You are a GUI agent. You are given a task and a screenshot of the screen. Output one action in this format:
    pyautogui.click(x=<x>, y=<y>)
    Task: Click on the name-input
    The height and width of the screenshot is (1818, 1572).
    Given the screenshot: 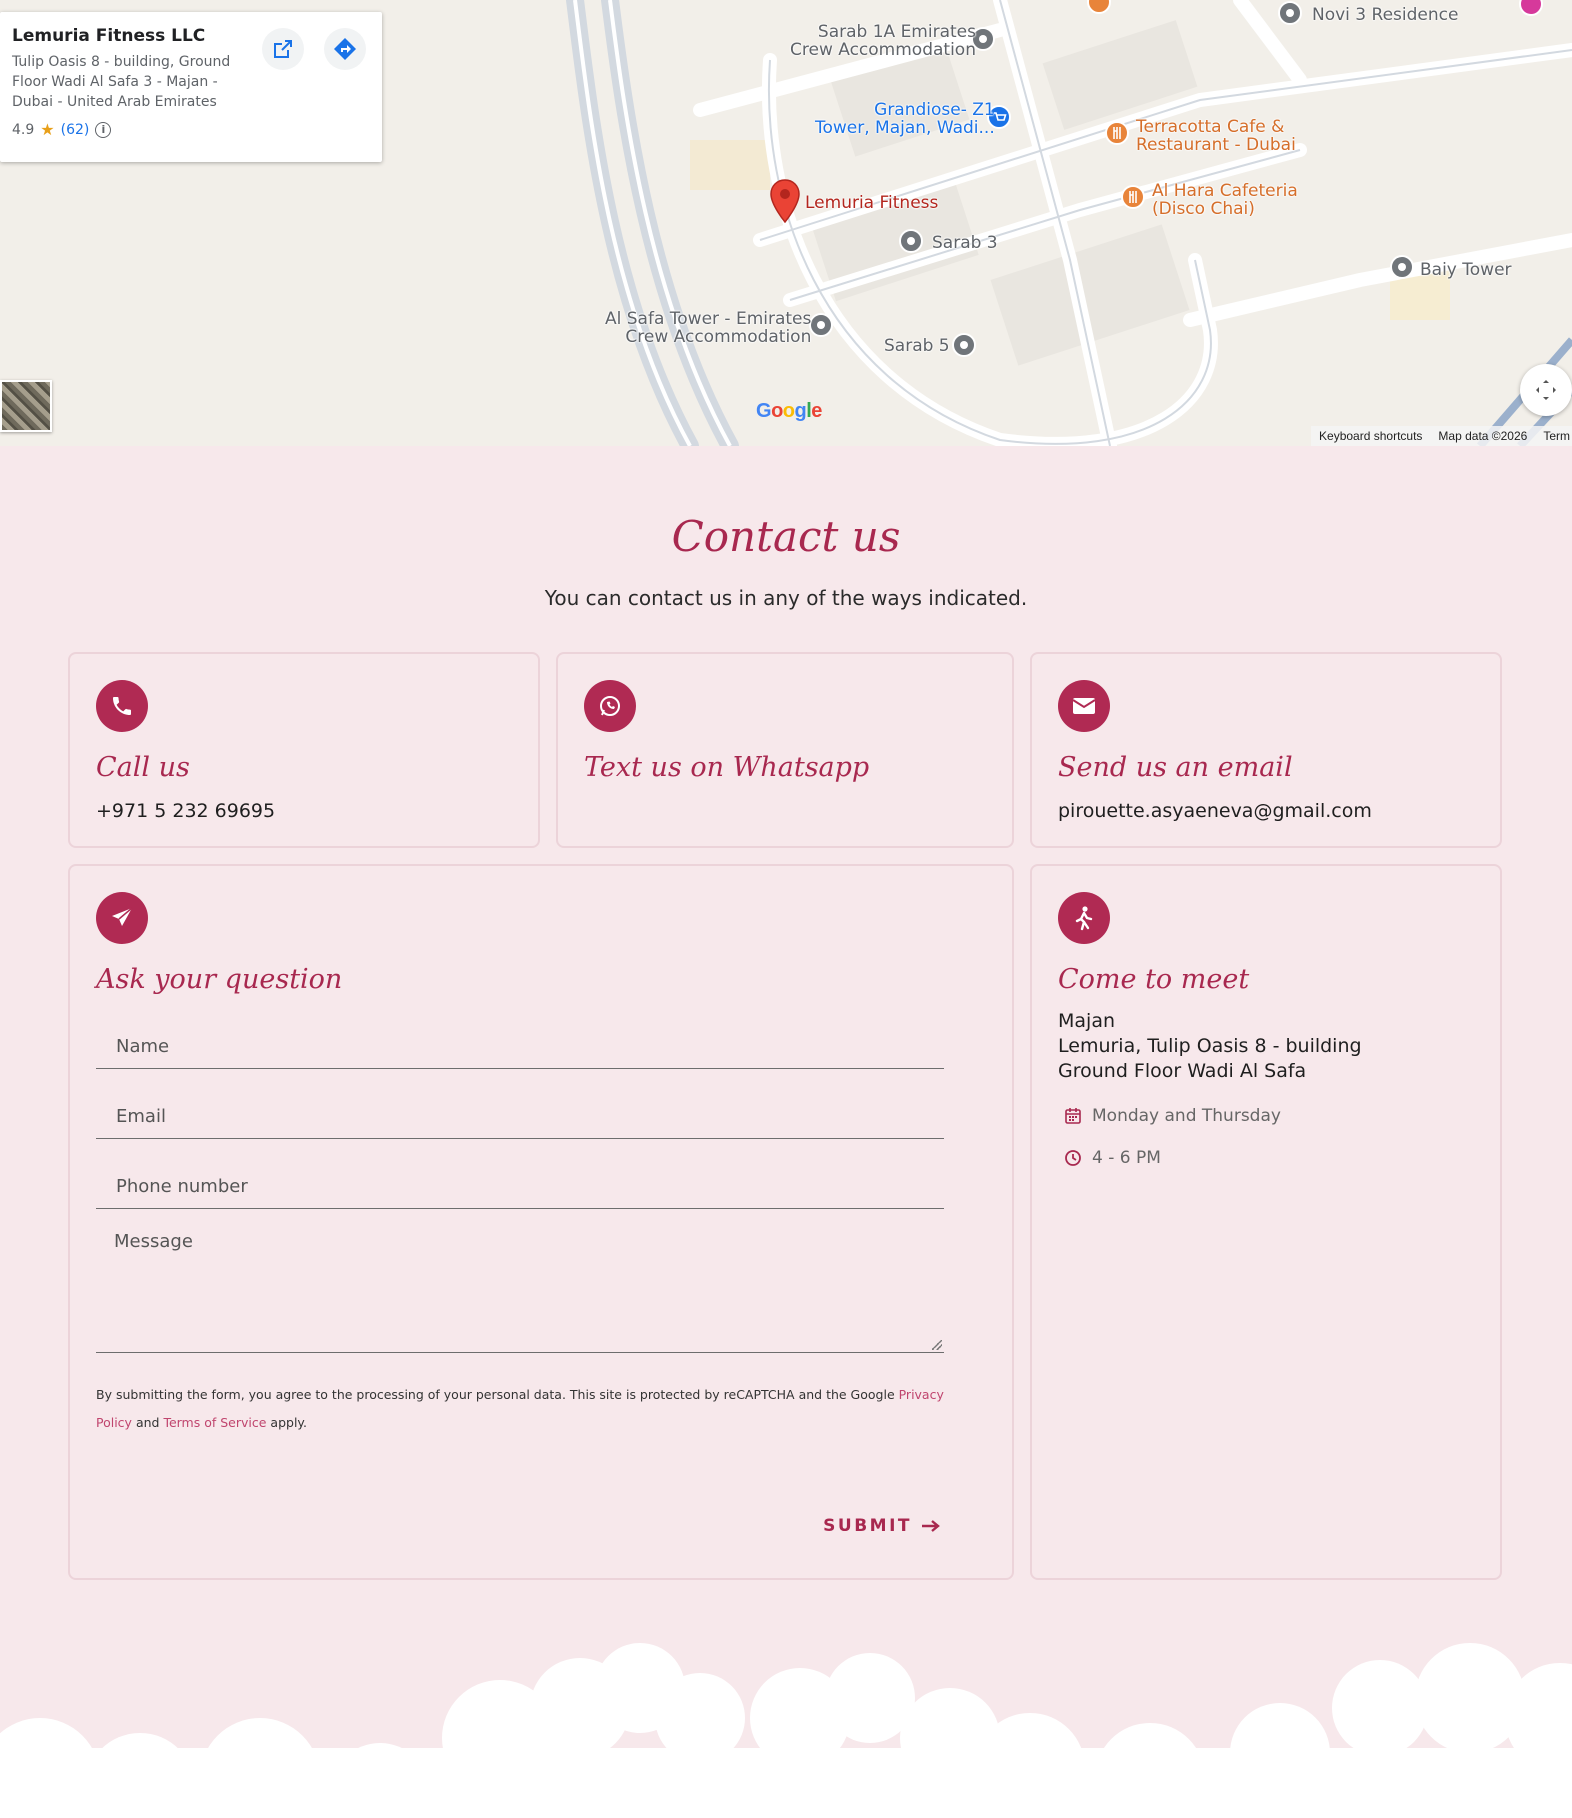 What is the action you would take?
    pyautogui.click(x=520, y=1036)
    